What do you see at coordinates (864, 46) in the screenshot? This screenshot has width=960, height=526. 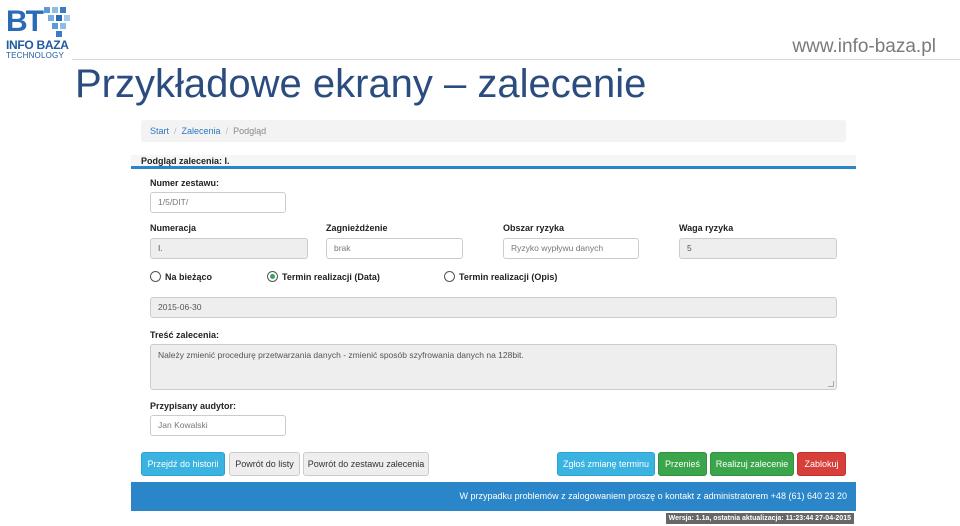 I see `site-url: www.info-baza.pl` at bounding box center [864, 46].